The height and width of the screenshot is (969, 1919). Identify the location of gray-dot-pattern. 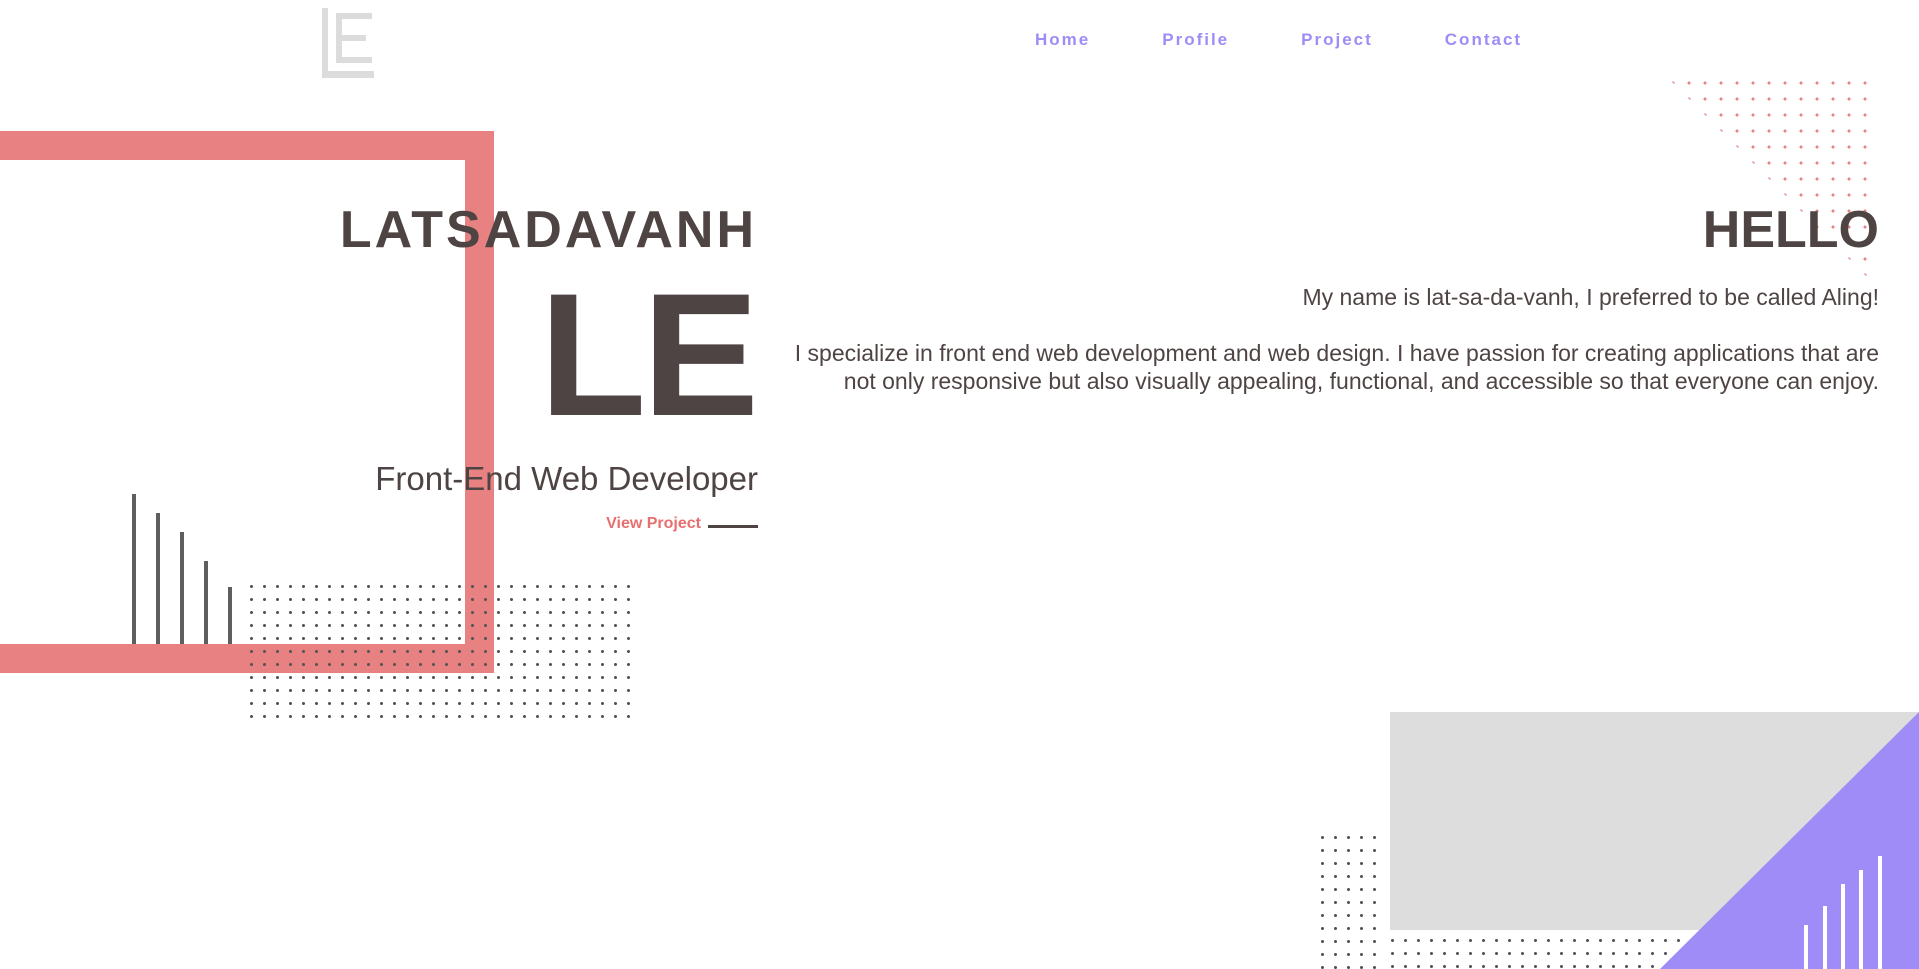
(439, 654).